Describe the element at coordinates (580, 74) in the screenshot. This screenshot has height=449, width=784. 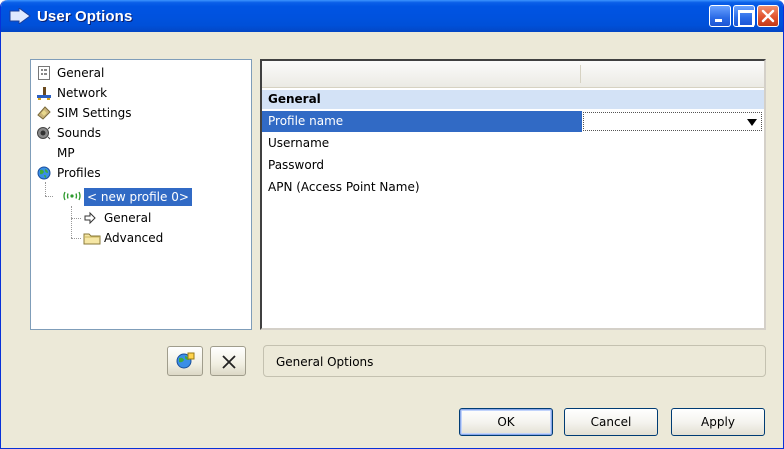
I see `column-divider` at that location.